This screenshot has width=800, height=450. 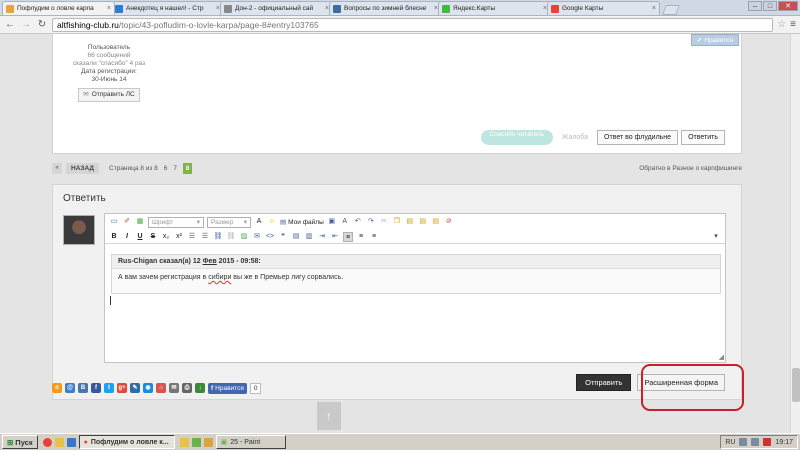 What do you see at coordinates (187, 388) in the screenshot?
I see `print-icon: ⎙` at bounding box center [187, 388].